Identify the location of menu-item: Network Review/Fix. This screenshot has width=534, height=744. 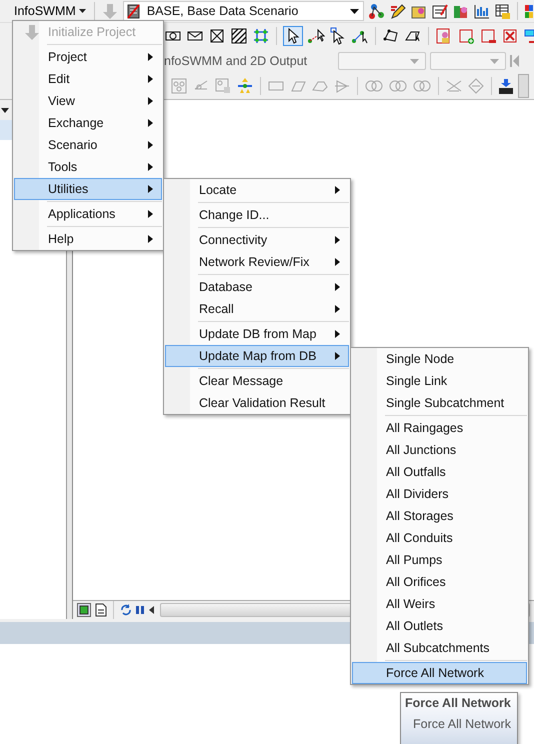
(257, 262).